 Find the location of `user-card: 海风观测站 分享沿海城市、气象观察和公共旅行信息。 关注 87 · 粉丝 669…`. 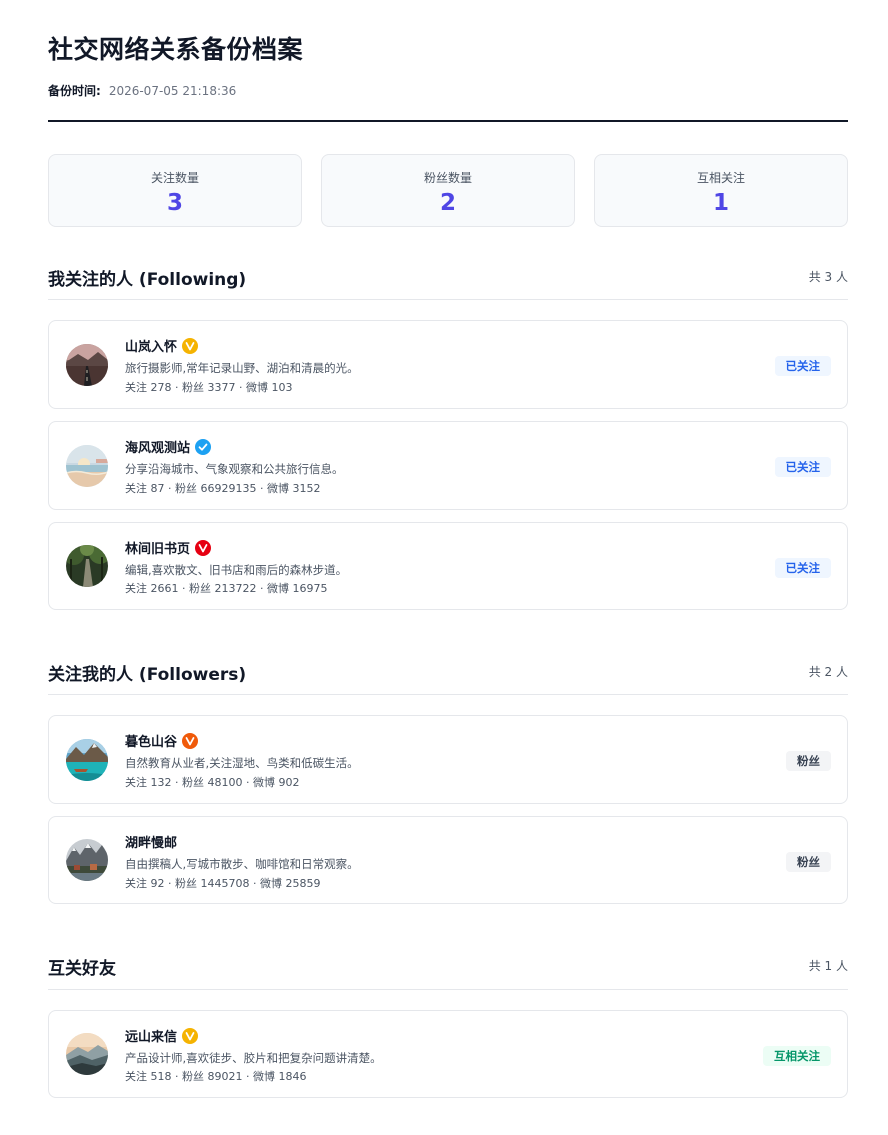

user-card: 海风观测站 分享沿海城市、气象观察和公共旅行信息。 关注 87 · 粉丝 669… is located at coordinates (448, 465).